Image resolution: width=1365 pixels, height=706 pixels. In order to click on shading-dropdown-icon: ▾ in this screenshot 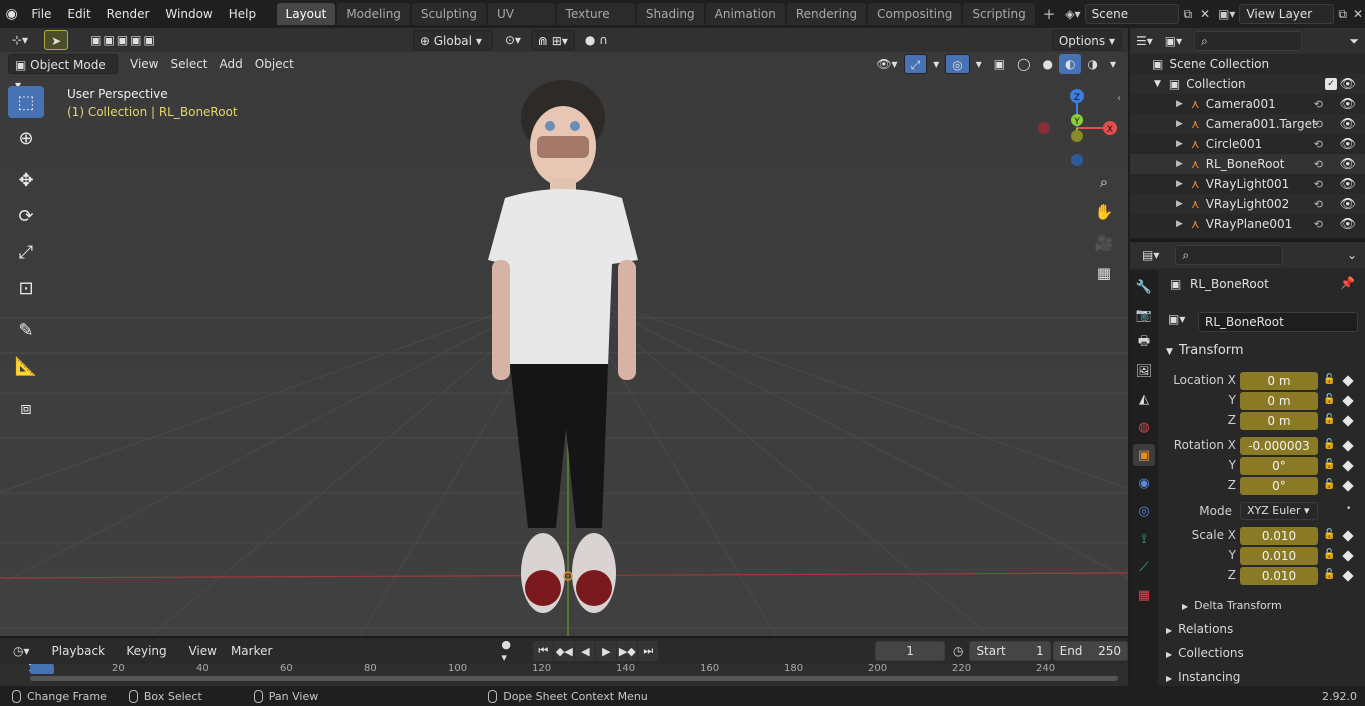, I will do `click(1113, 64)`.